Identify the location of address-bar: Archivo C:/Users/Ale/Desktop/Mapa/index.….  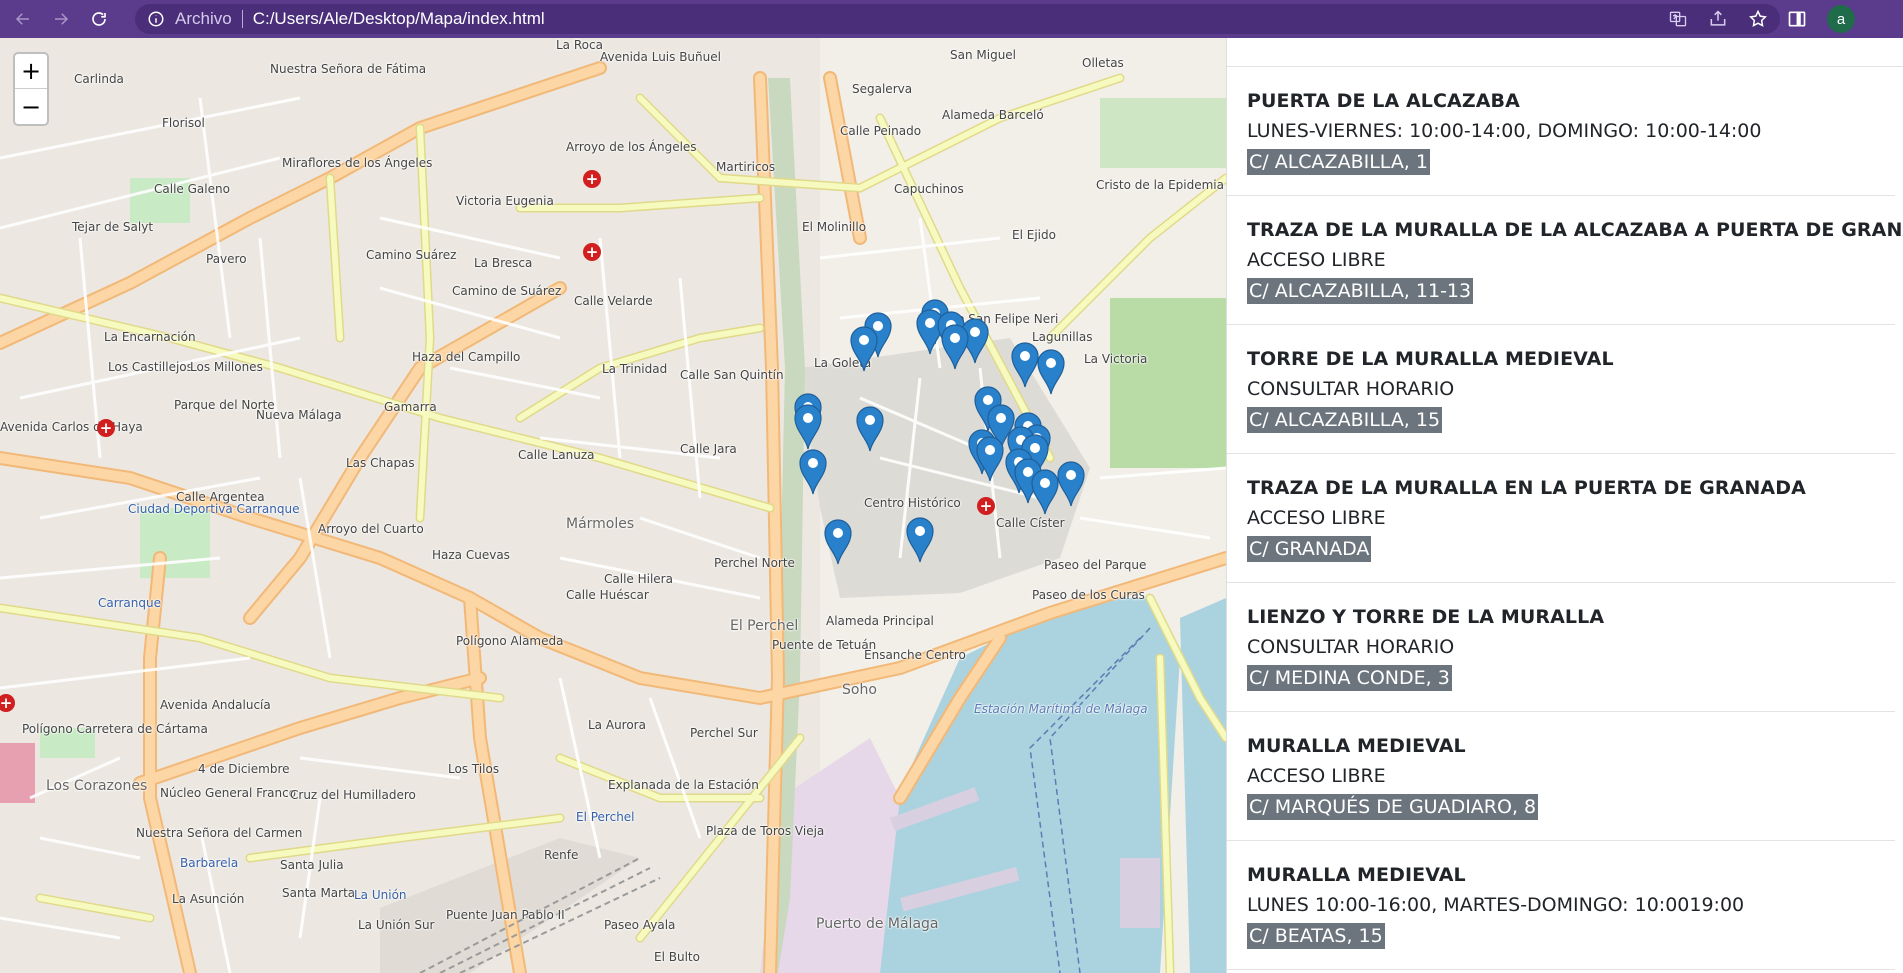
(957, 19).